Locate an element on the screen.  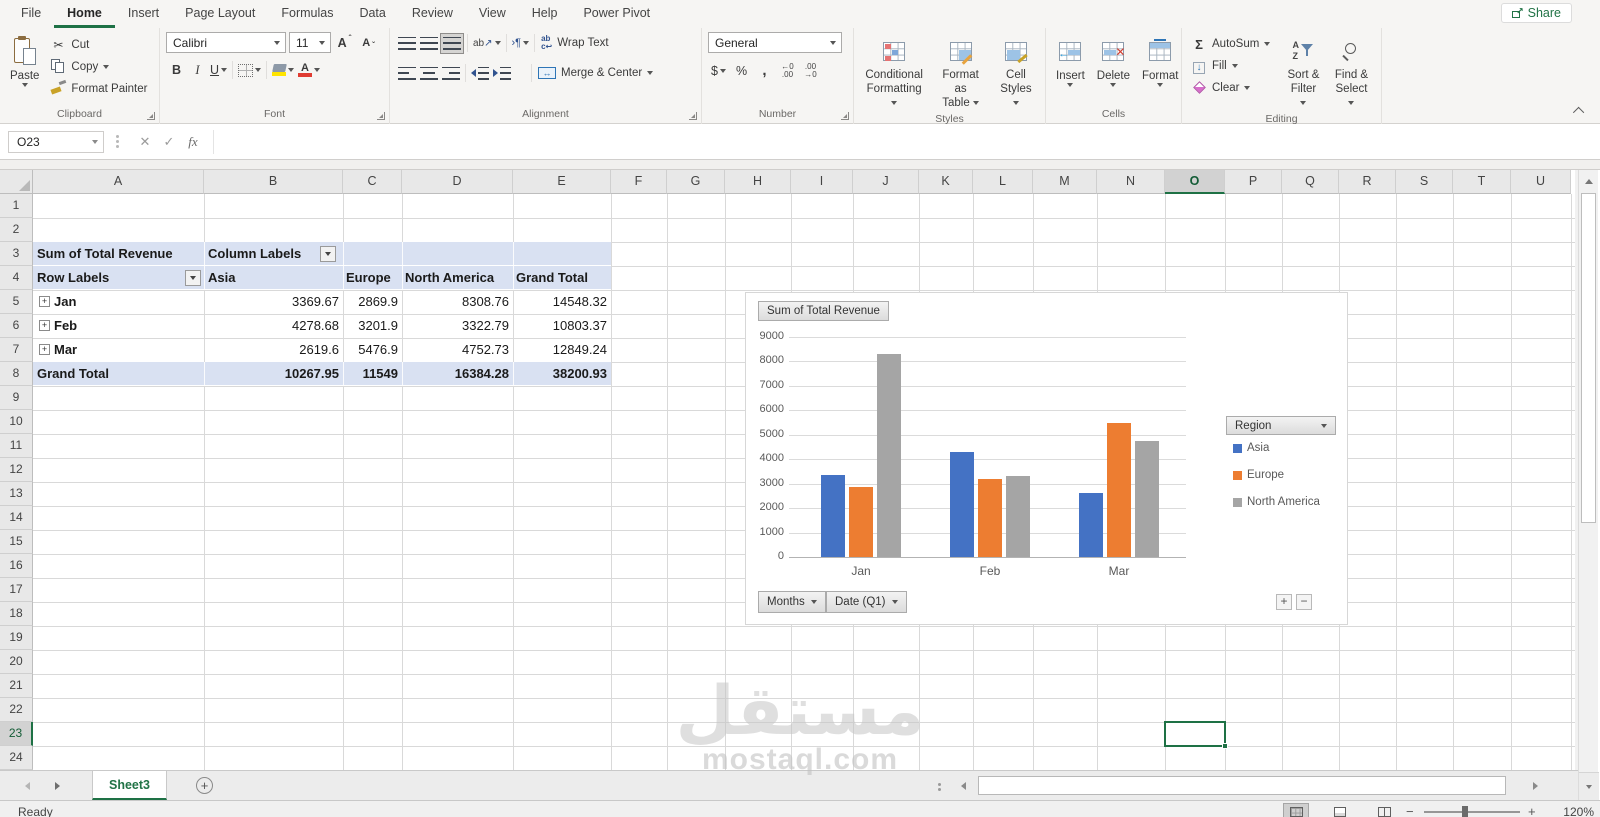
column-header-h: H is located at coordinates (758, 182).